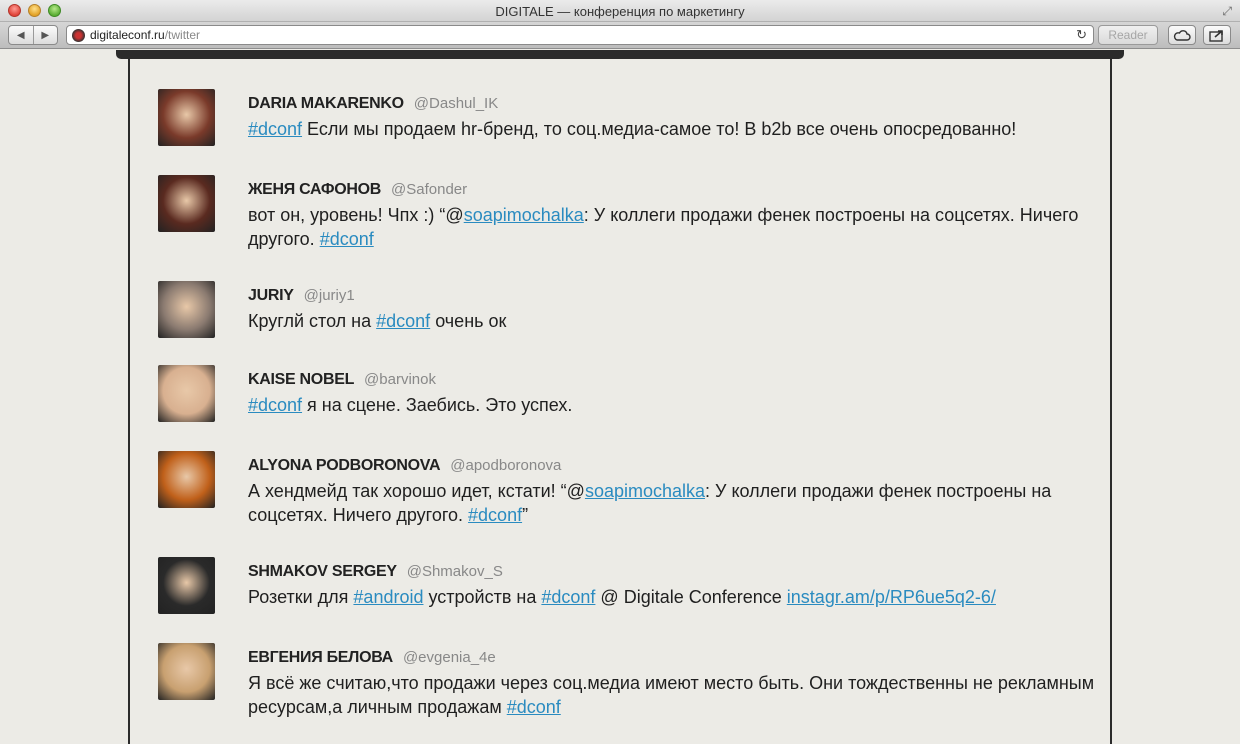 The image size is (1240, 744). What do you see at coordinates (673, 467) in the screenshot?
I see `tweet-header: ALYONA PODBORONOVA @apodboronova` at bounding box center [673, 467].